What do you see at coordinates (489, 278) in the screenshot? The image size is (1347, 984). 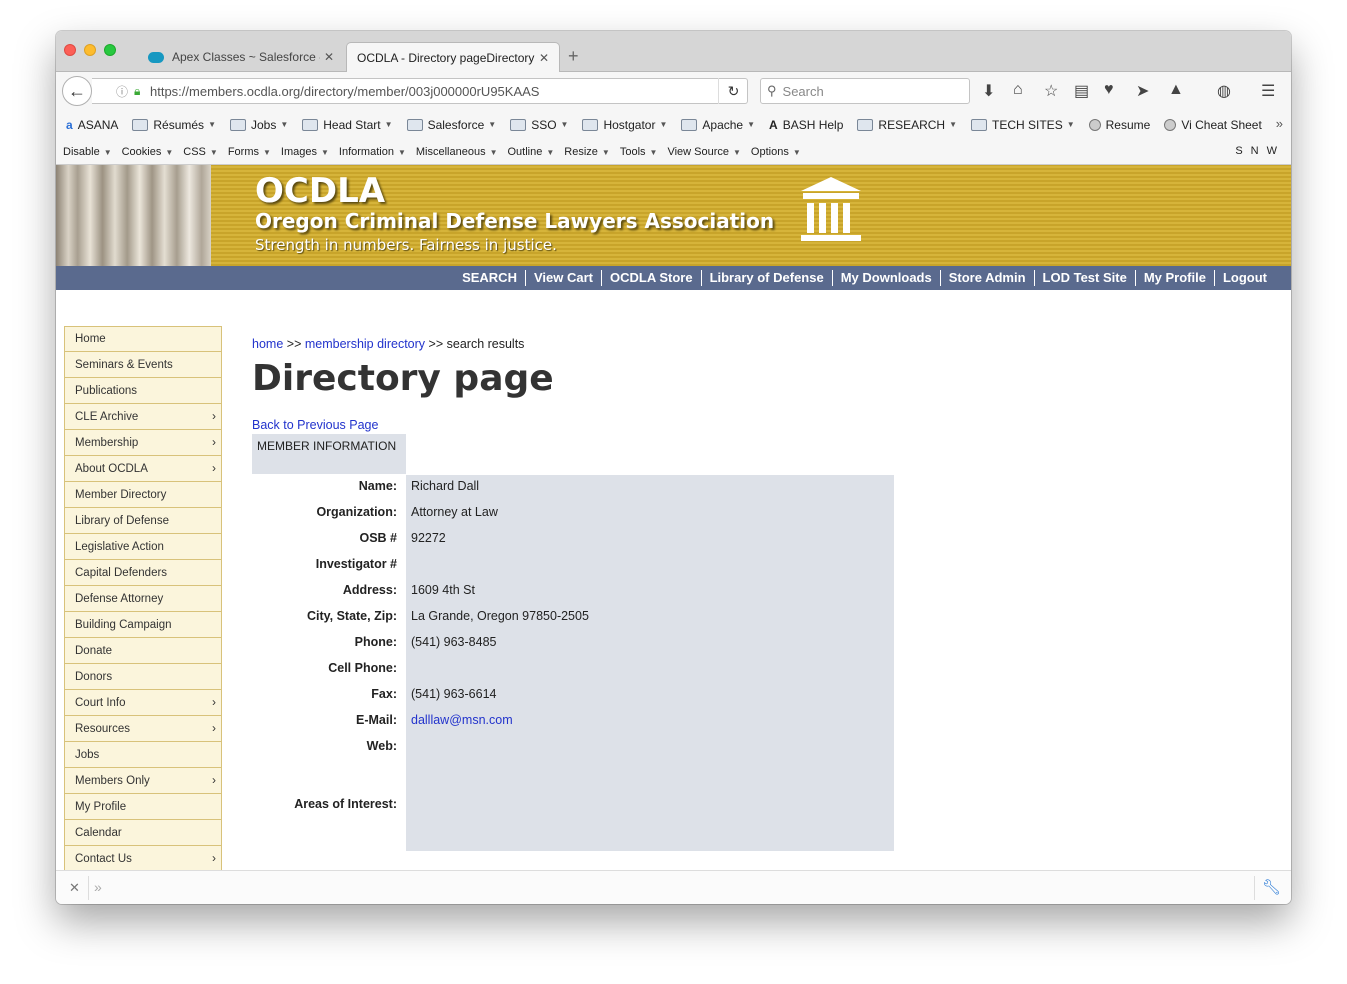 I see `nav-search: SEARCH` at bounding box center [489, 278].